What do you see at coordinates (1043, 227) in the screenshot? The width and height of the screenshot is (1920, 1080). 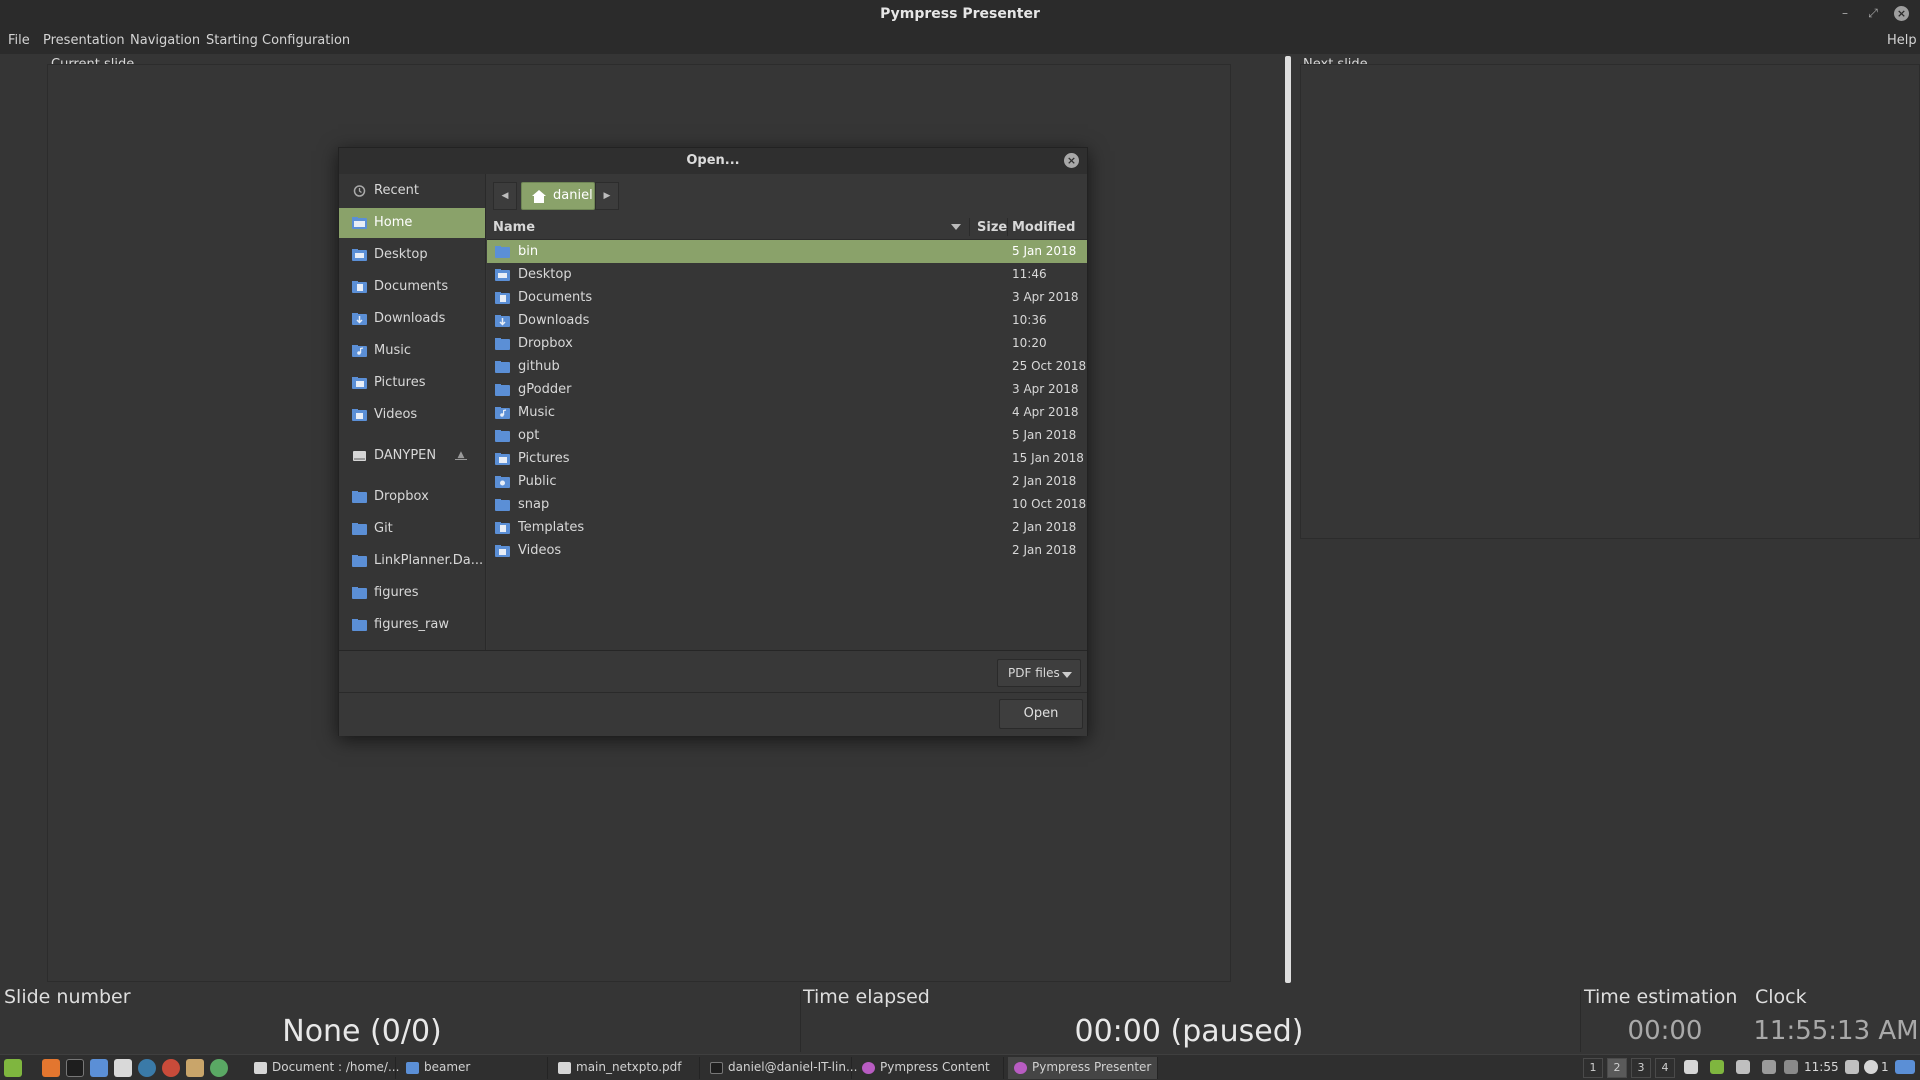 I see `column-modified: Modified` at bounding box center [1043, 227].